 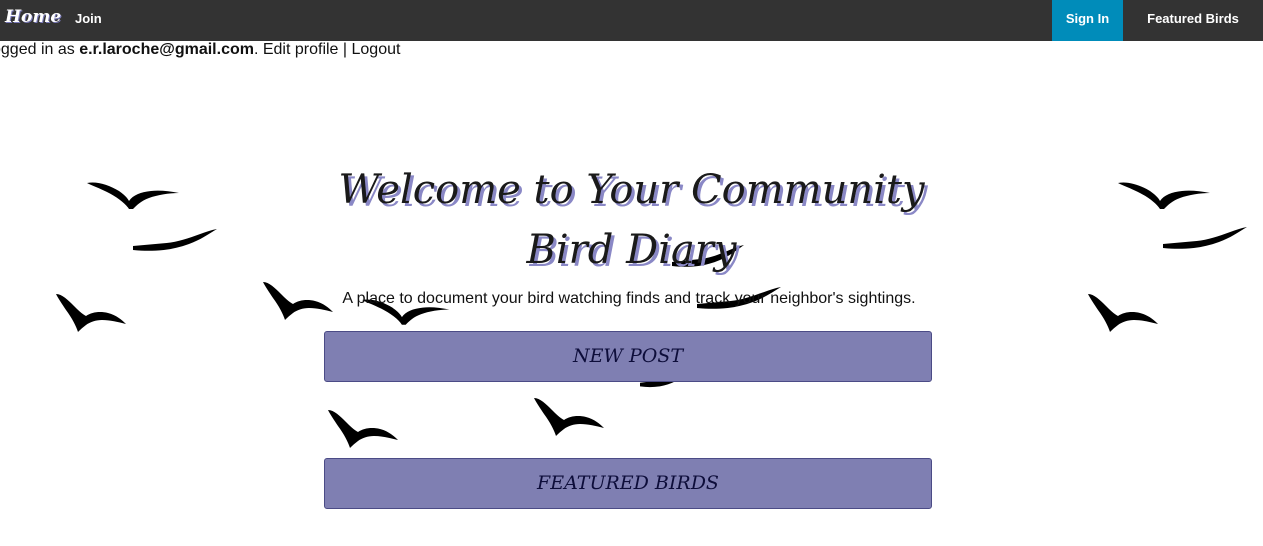 I want to click on status-period: ., so click(x=258, y=49).